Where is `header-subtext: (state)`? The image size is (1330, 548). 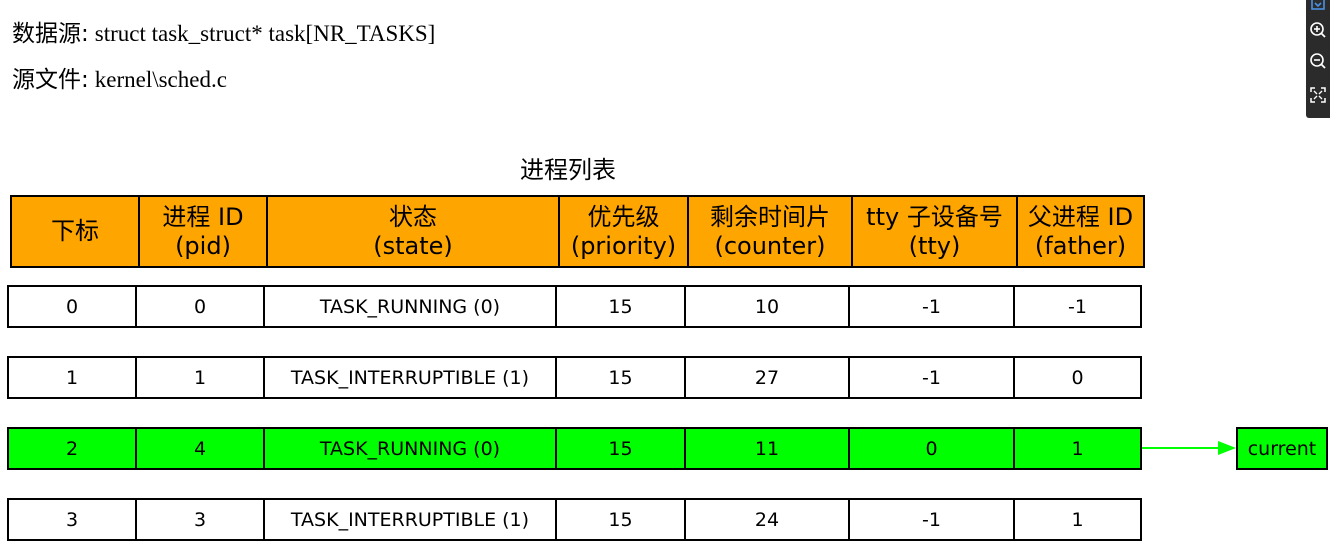 header-subtext: (state) is located at coordinates (413, 245).